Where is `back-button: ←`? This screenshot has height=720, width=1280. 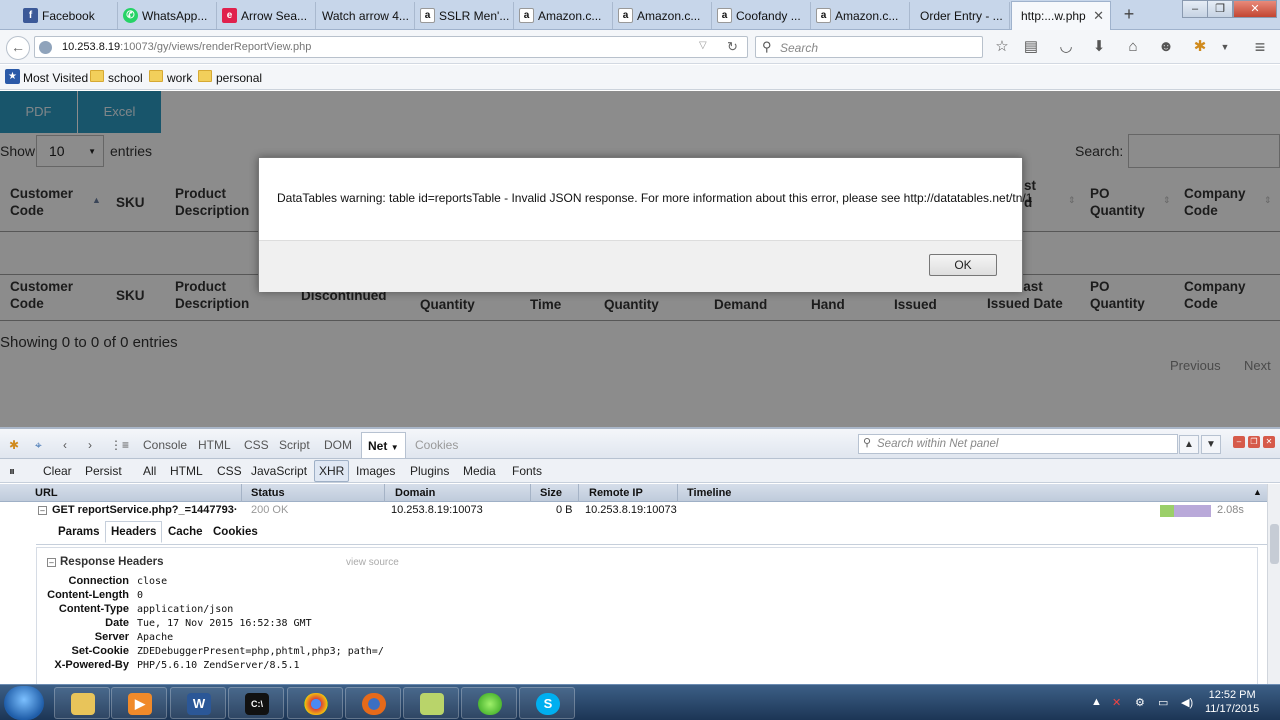 back-button: ← is located at coordinates (18, 48).